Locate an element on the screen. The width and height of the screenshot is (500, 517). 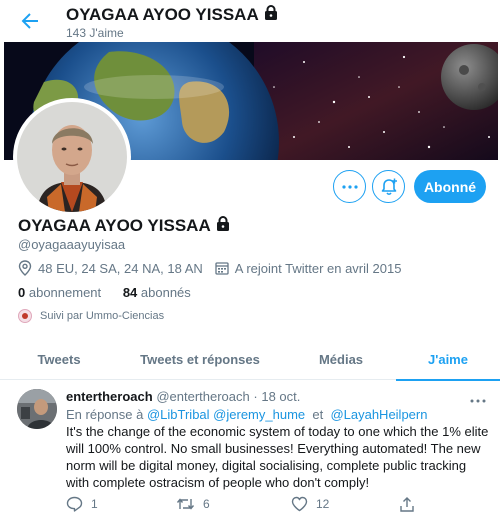
back-arrow-icon is located at coordinates (30, 21).